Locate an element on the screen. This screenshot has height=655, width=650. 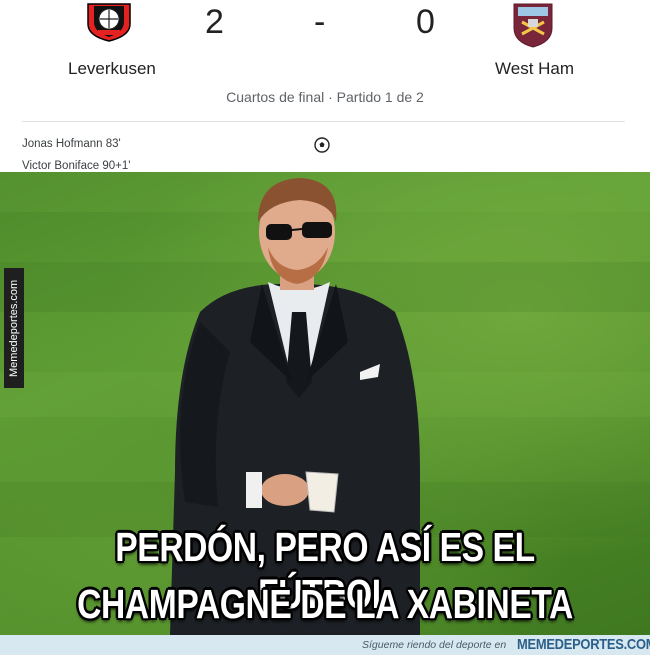
soccer-ball-icon is located at coordinates (322, 145).